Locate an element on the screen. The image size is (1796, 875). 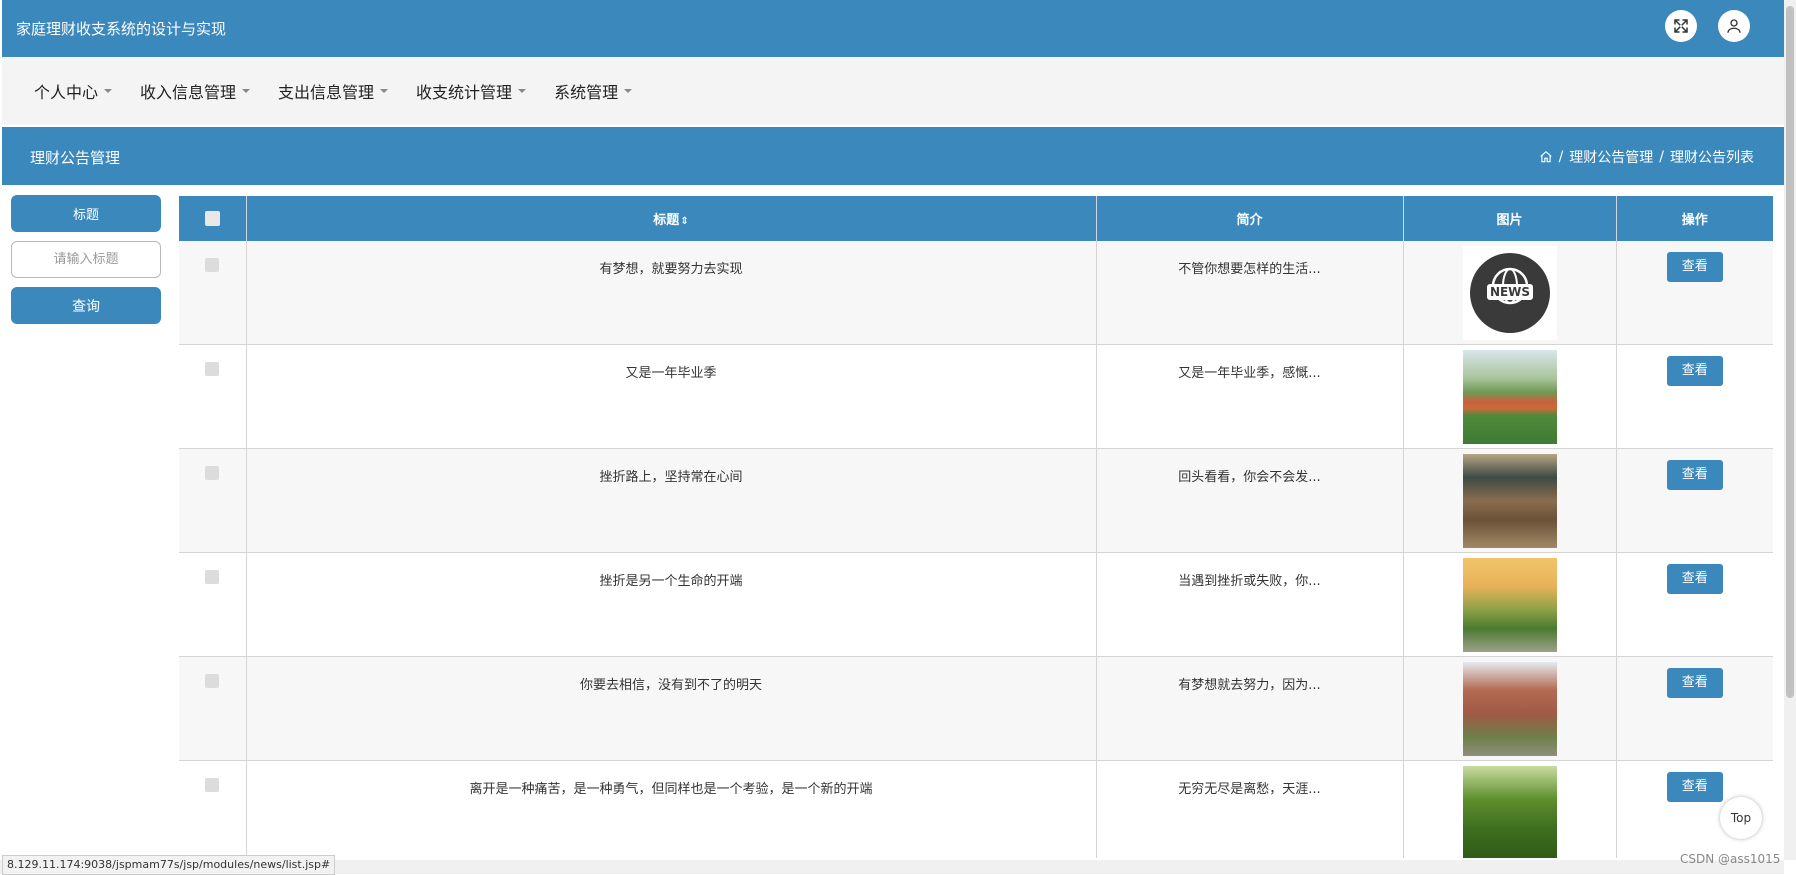
column-header-summary: 简介 is located at coordinates (1250, 218).